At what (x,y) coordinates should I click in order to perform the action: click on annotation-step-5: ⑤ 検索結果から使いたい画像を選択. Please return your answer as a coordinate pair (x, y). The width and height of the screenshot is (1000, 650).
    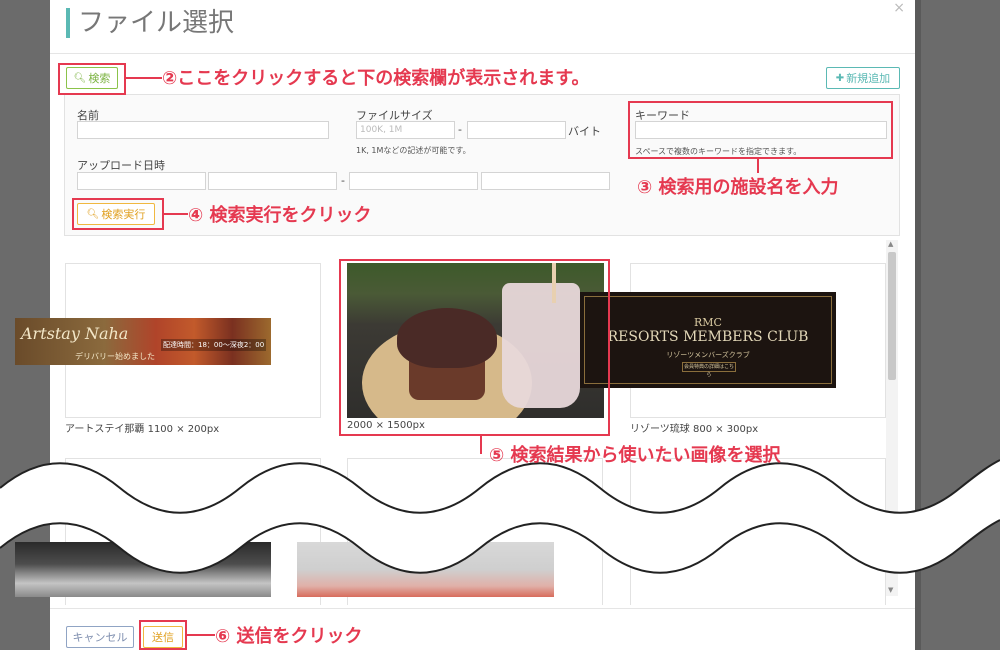
    Looking at the image, I should click on (635, 455).